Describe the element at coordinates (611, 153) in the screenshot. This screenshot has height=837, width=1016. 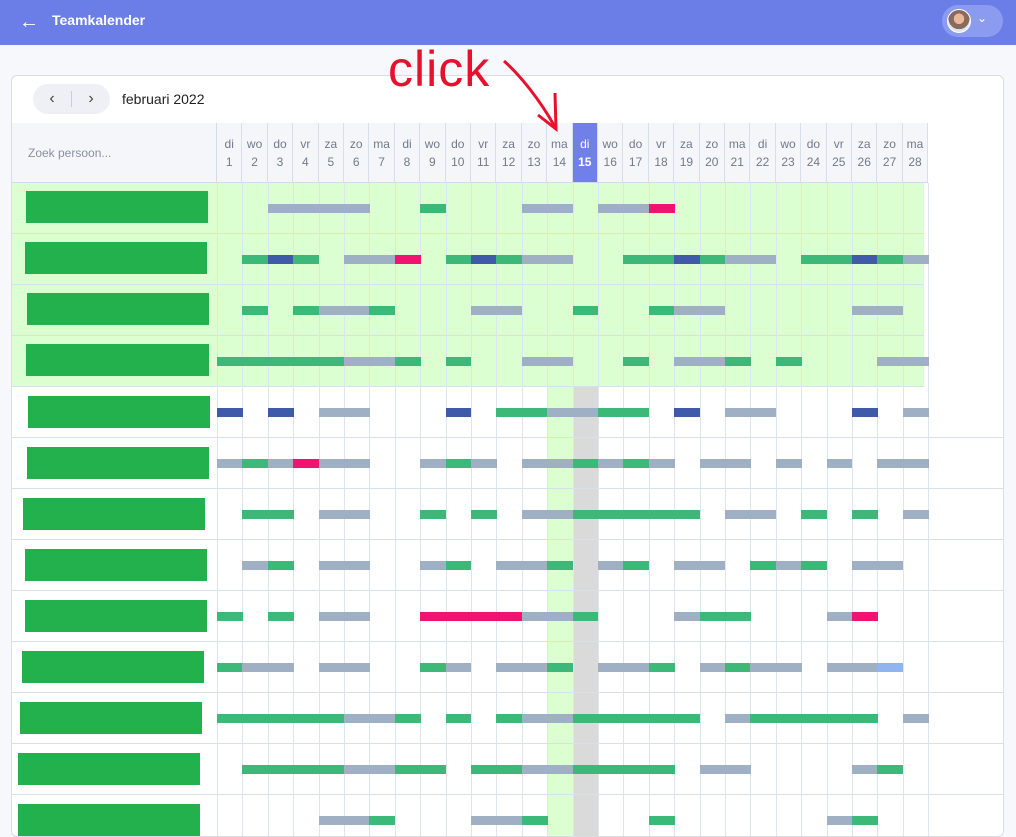
I see `day-header-16: wo 16` at that location.